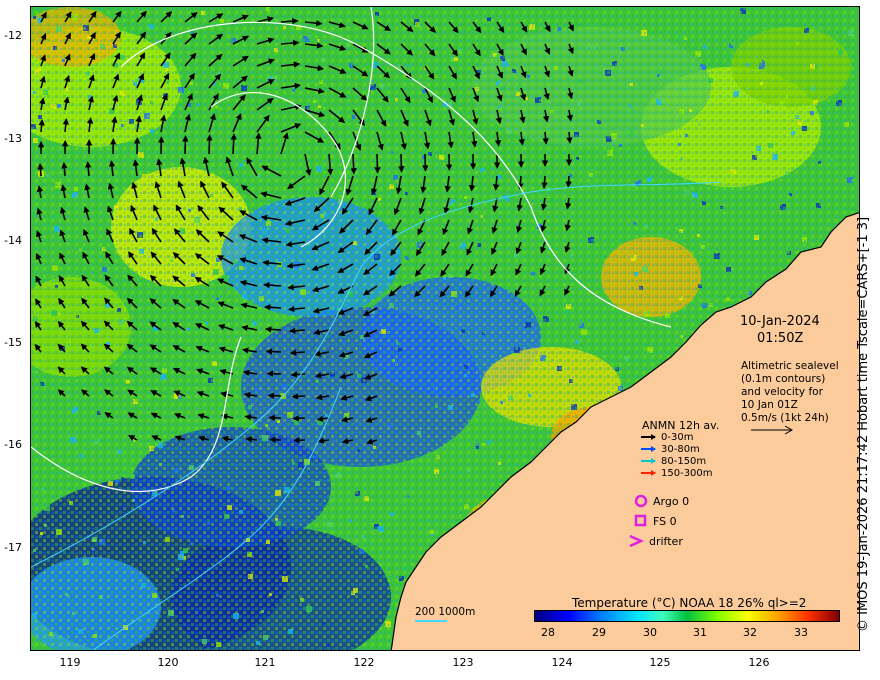 Image resolution: width=880 pixels, height=680 pixels. Describe the element at coordinates (783, 379) in the screenshot. I see `altimetry-line: (0.1m contours)` at that location.